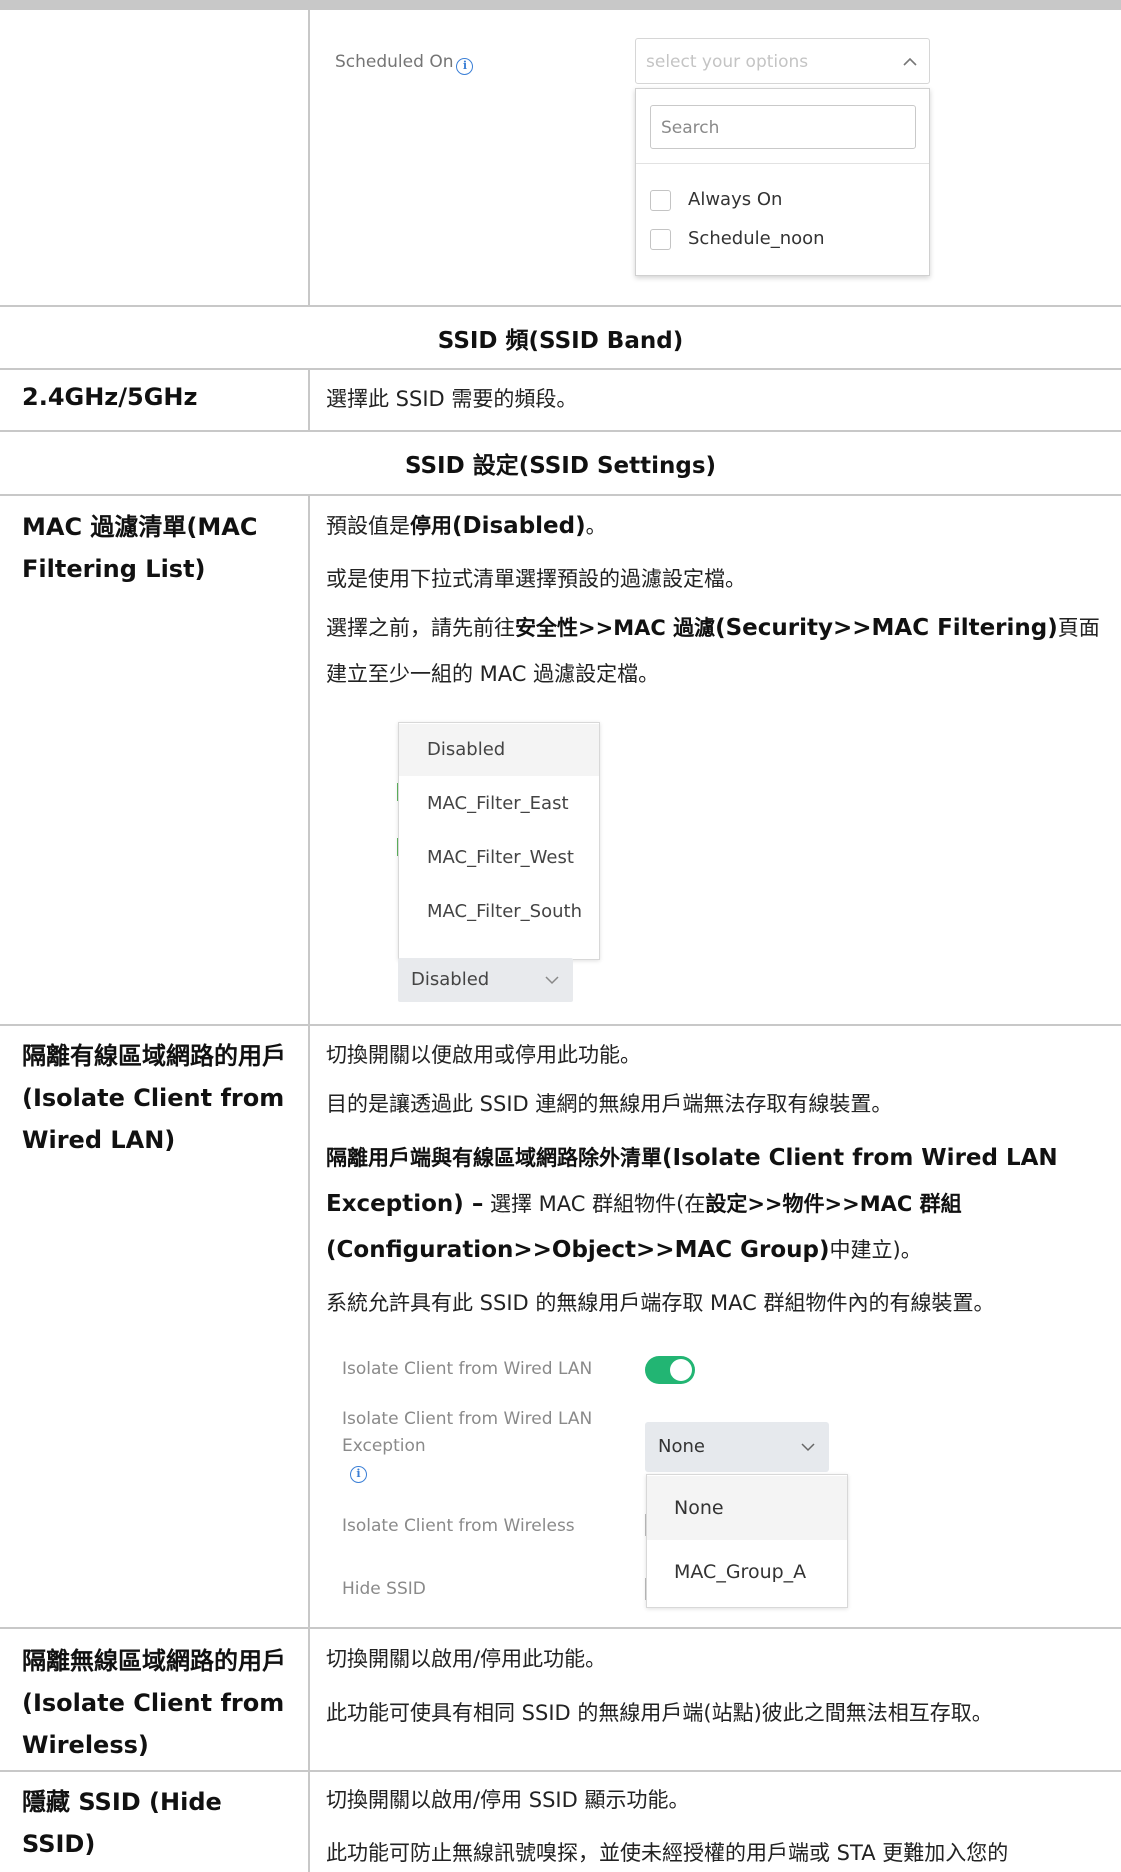 The width and height of the screenshot is (1121, 1872). Describe the element at coordinates (560, 466) in the screenshot. I see `section-header-ssid-settings: SSID 設定(SSID Settings)` at that location.